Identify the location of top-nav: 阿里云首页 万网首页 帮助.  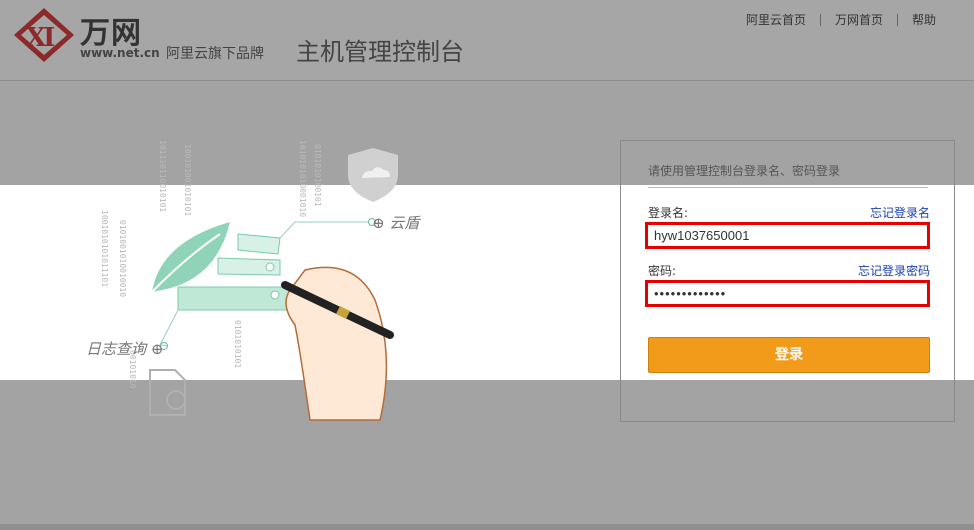
(841, 19).